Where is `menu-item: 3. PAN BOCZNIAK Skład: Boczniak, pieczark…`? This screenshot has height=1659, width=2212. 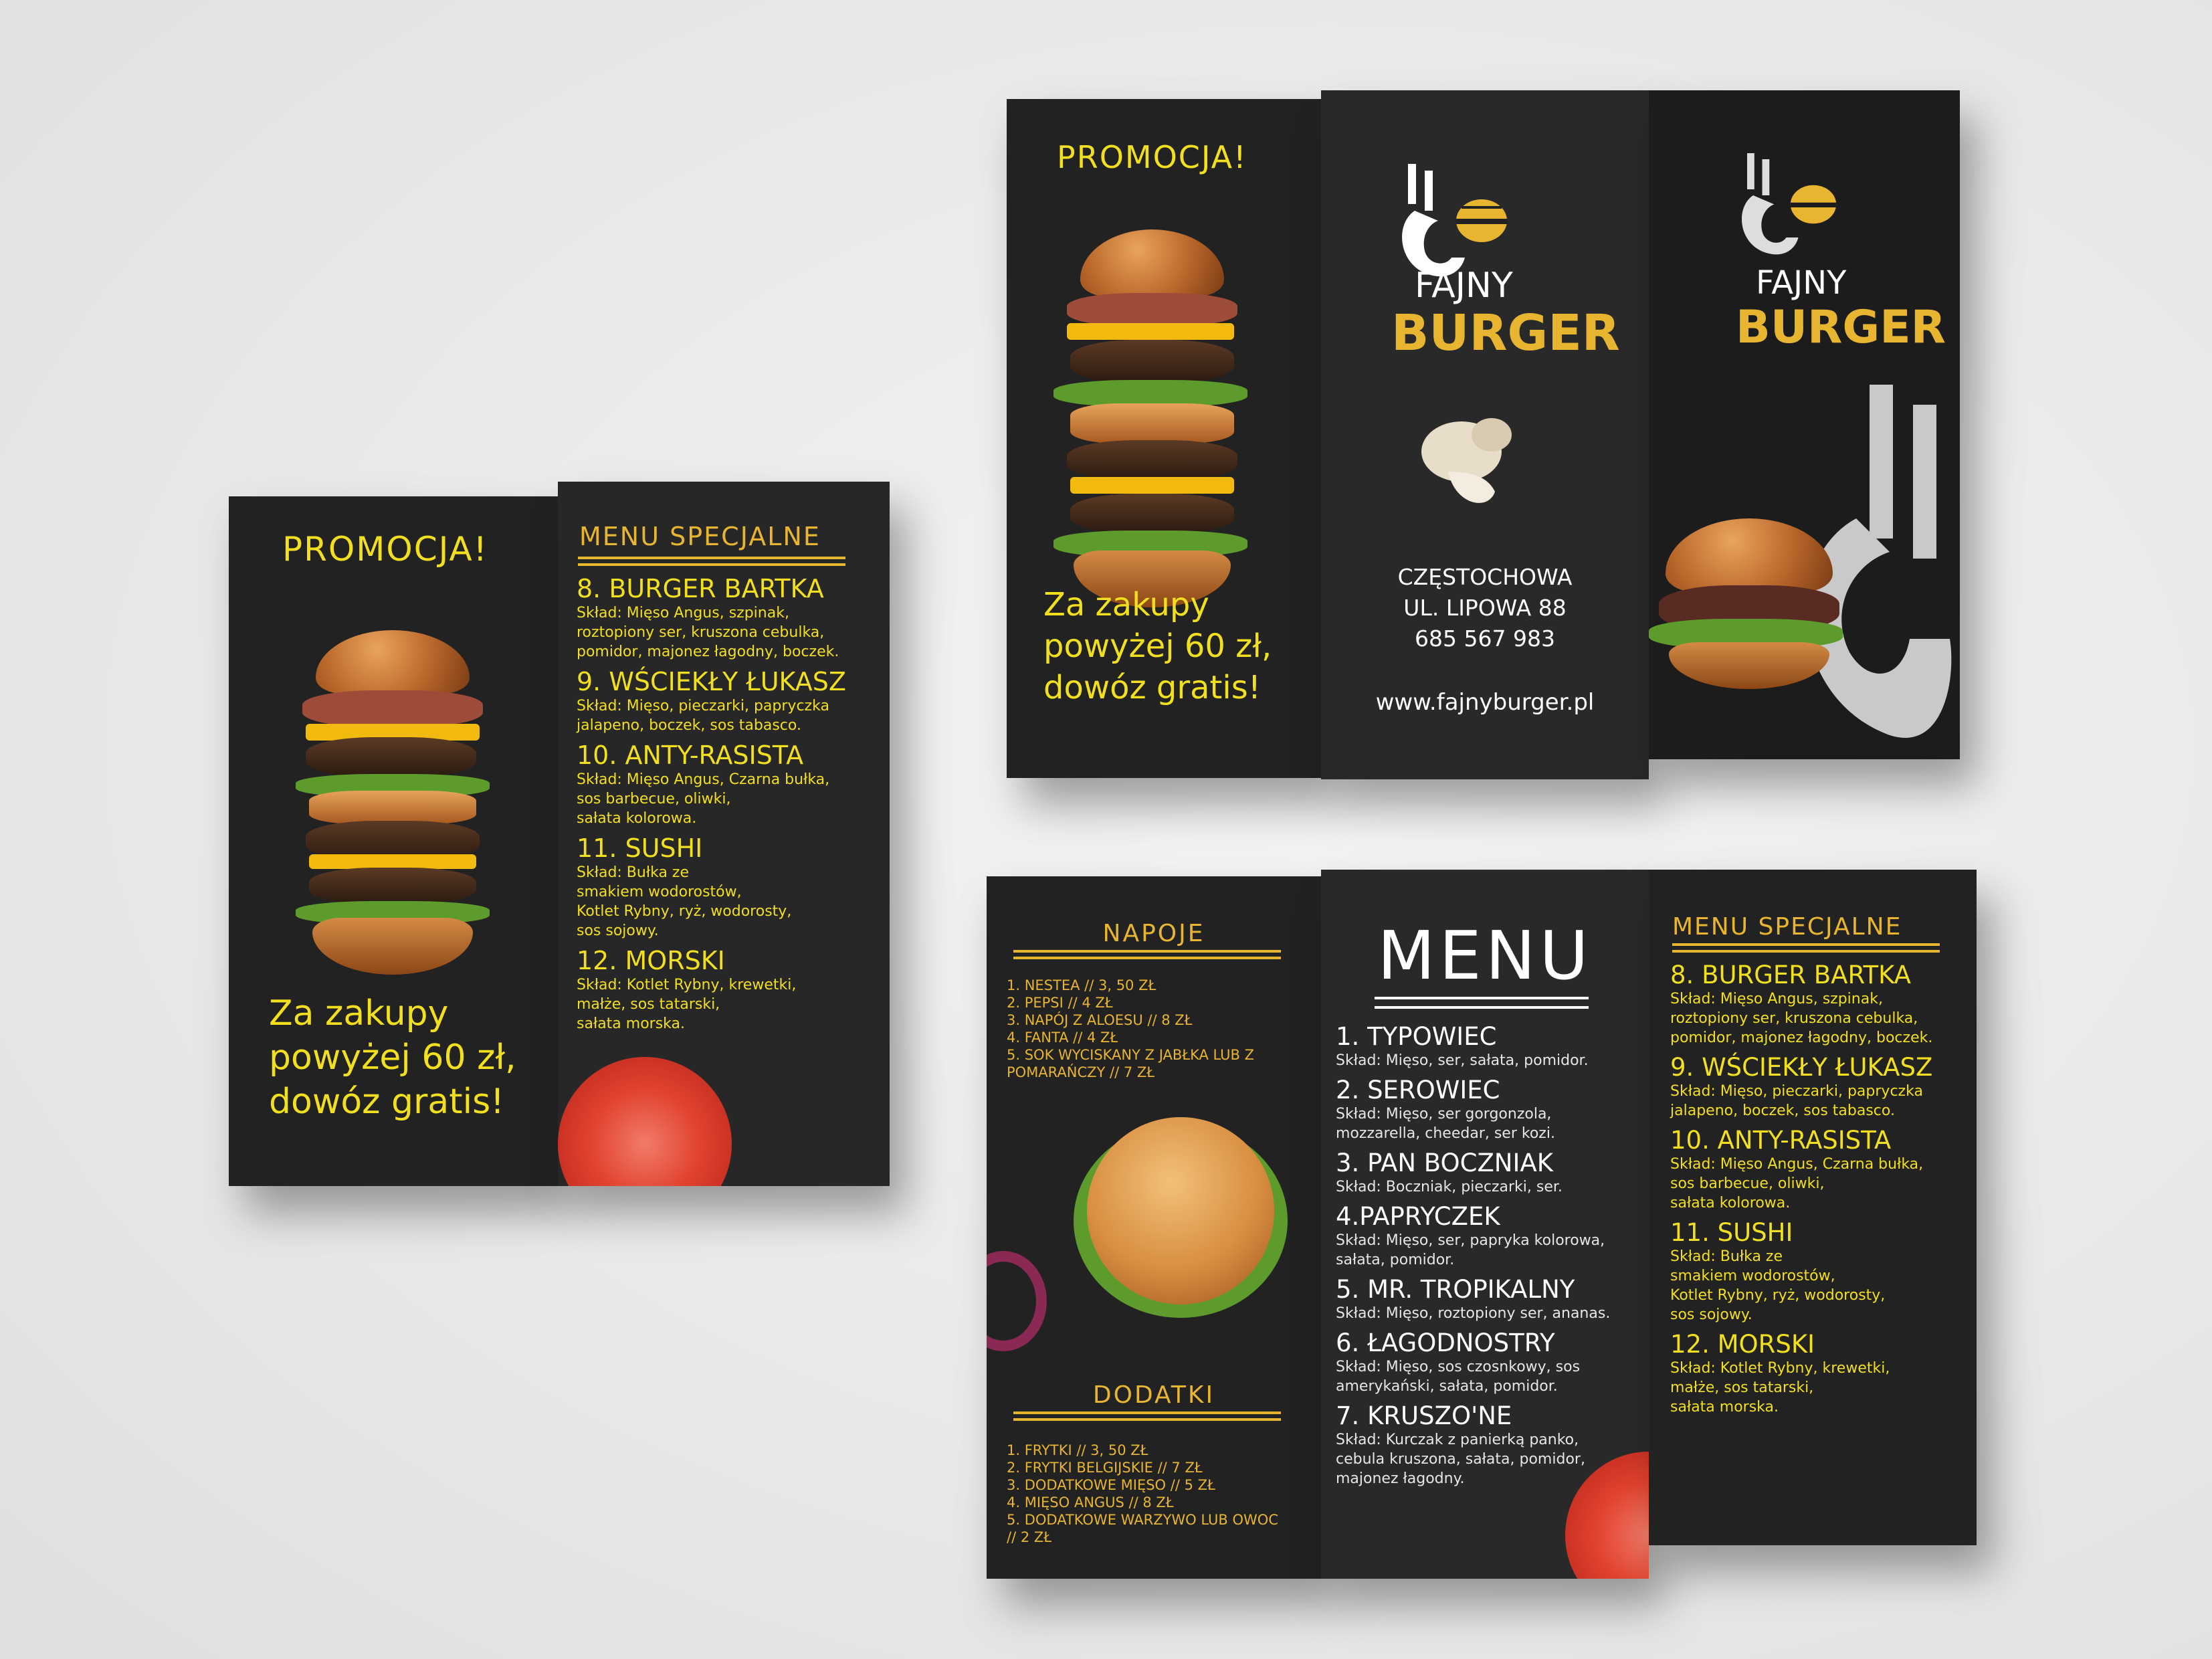 menu-item: 3. PAN BOCZNIAK Skład: Boczniak, pieczark… is located at coordinates (1490, 1173).